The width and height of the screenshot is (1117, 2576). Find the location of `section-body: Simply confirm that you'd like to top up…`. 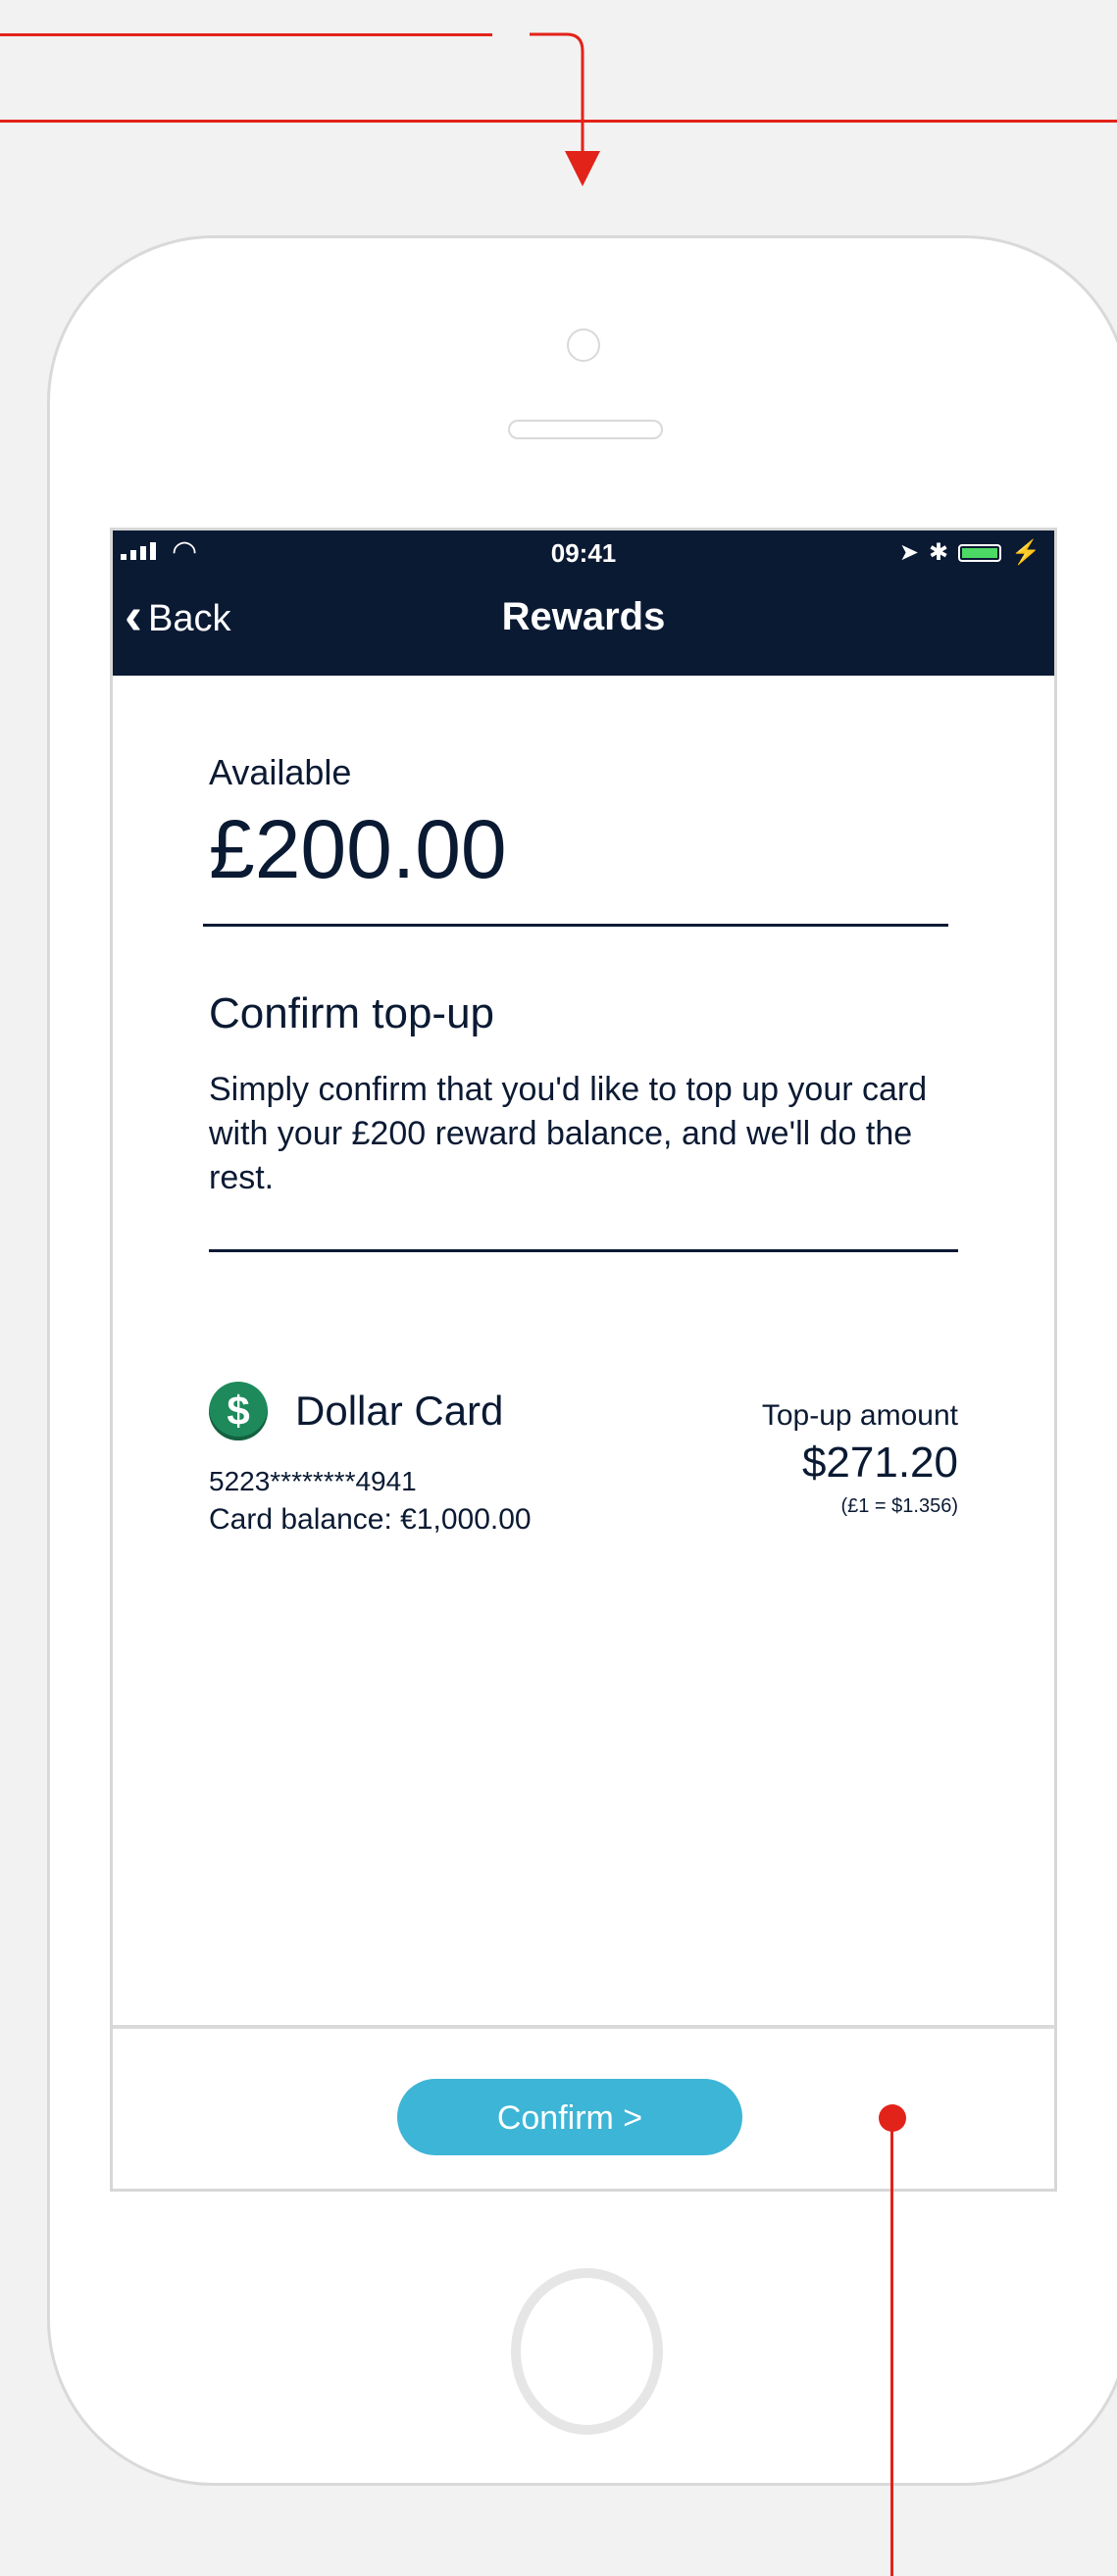

section-body: Simply confirm that you'd like to top up… is located at coordinates (568, 1133).